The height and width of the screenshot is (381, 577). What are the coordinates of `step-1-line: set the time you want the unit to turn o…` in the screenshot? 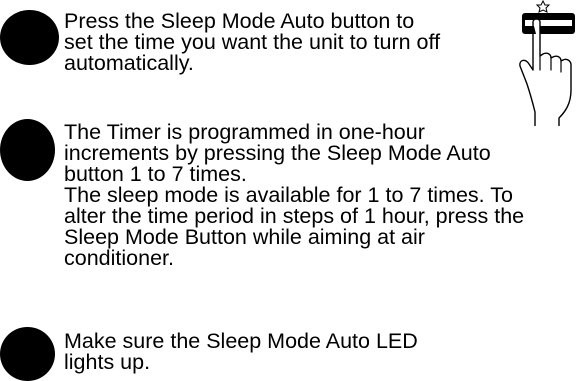 It's located at (252, 42).